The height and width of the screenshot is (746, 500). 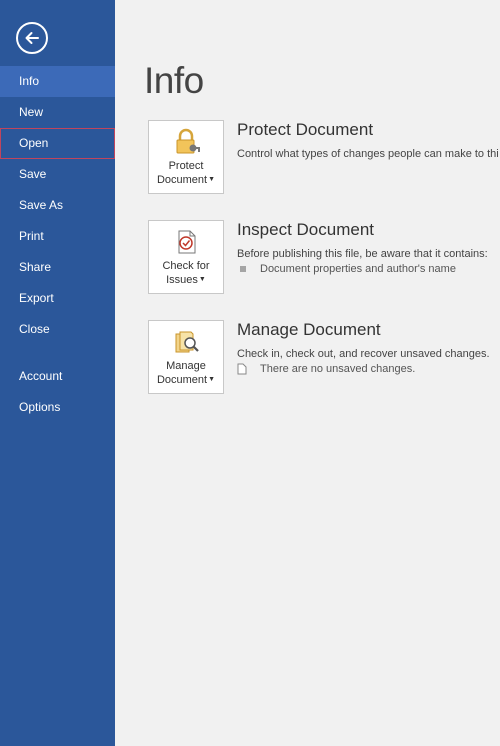 I want to click on inspect-document-bullet: Document properties and author's name, so click(x=348, y=269).